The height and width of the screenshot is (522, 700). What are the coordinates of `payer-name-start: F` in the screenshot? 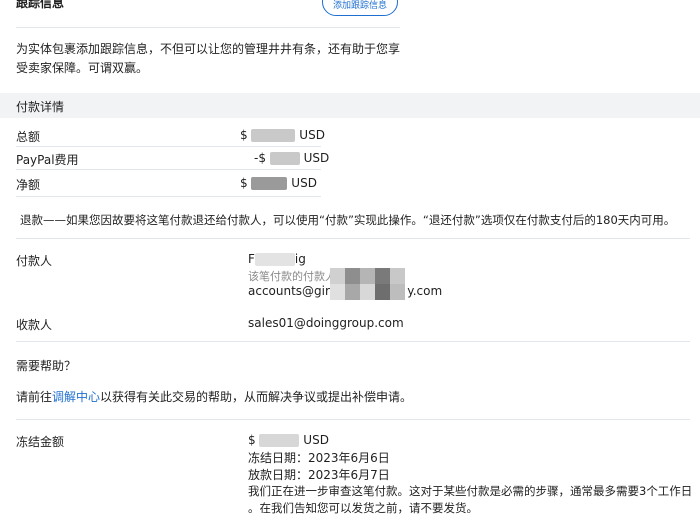 It's located at (251, 259).